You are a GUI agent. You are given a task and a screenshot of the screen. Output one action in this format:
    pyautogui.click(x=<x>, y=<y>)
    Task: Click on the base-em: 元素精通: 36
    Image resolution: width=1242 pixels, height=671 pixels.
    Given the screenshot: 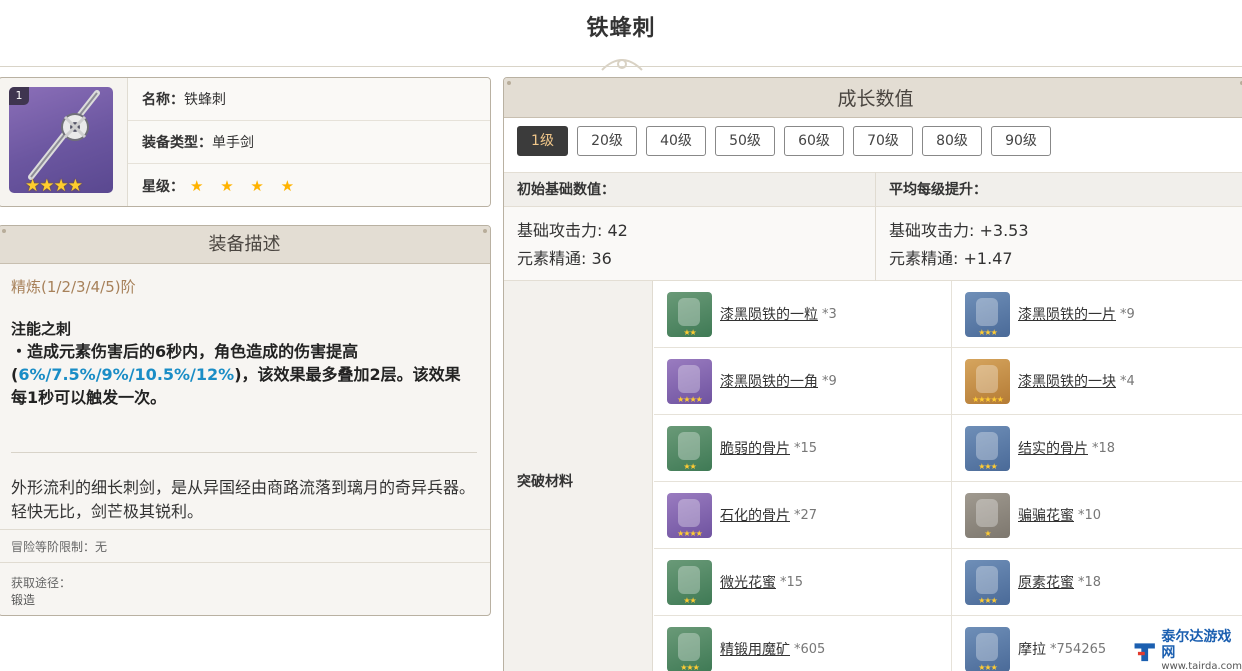 What is the action you would take?
    pyautogui.click(x=564, y=258)
    